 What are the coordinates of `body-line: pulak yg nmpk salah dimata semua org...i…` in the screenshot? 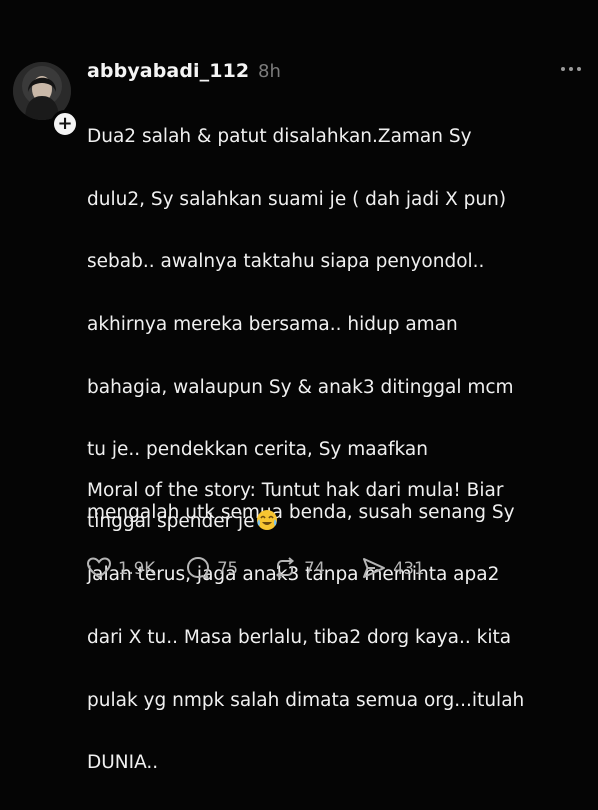 It's located at (306, 700).